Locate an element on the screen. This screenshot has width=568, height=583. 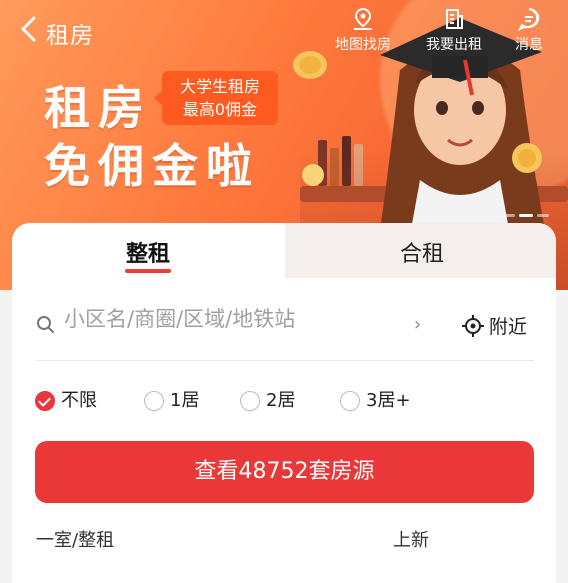
back-button is located at coordinates (29, 29).